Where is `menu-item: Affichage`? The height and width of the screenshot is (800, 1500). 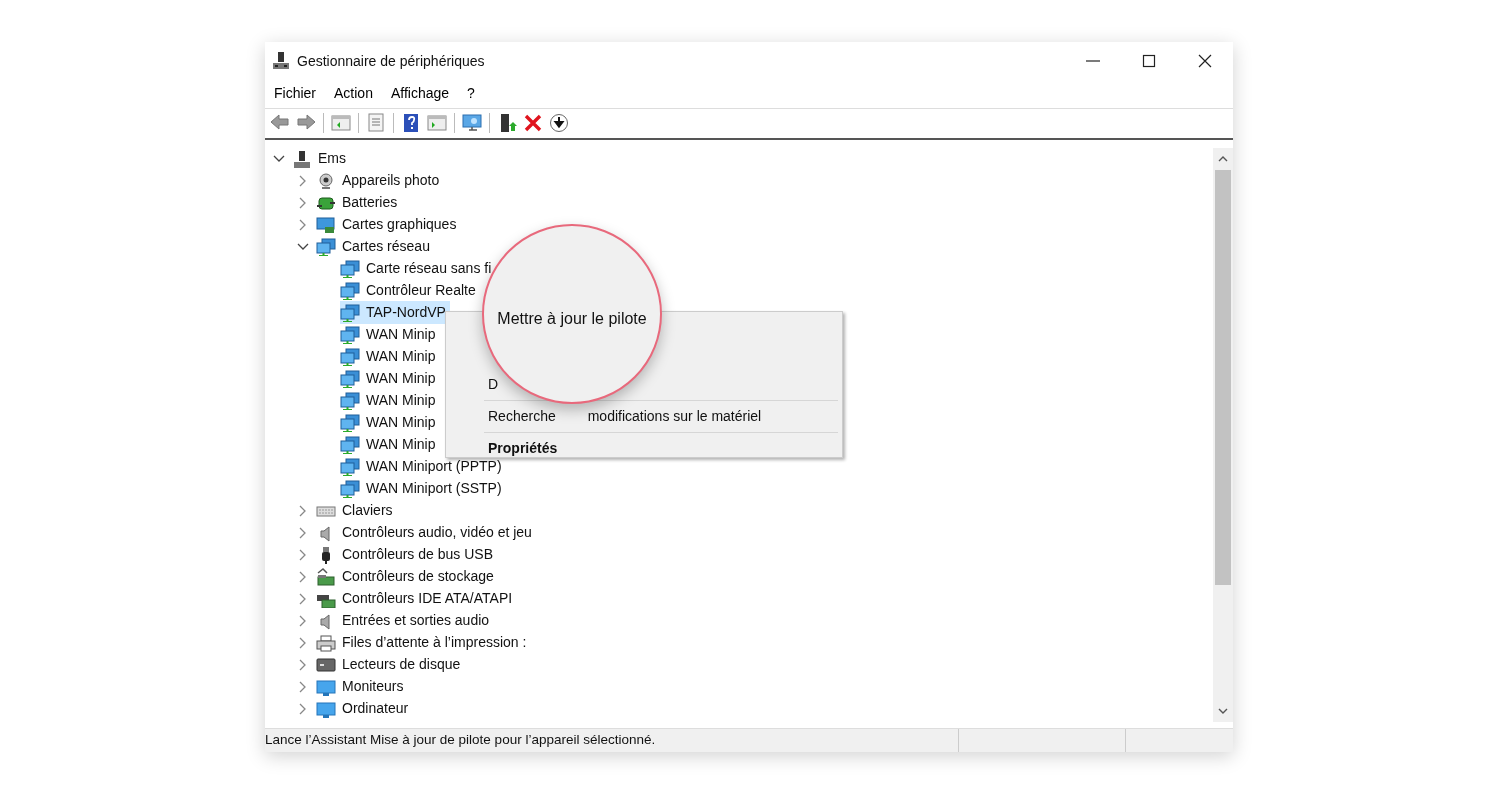 menu-item: Affichage is located at coordinates (420, 94).